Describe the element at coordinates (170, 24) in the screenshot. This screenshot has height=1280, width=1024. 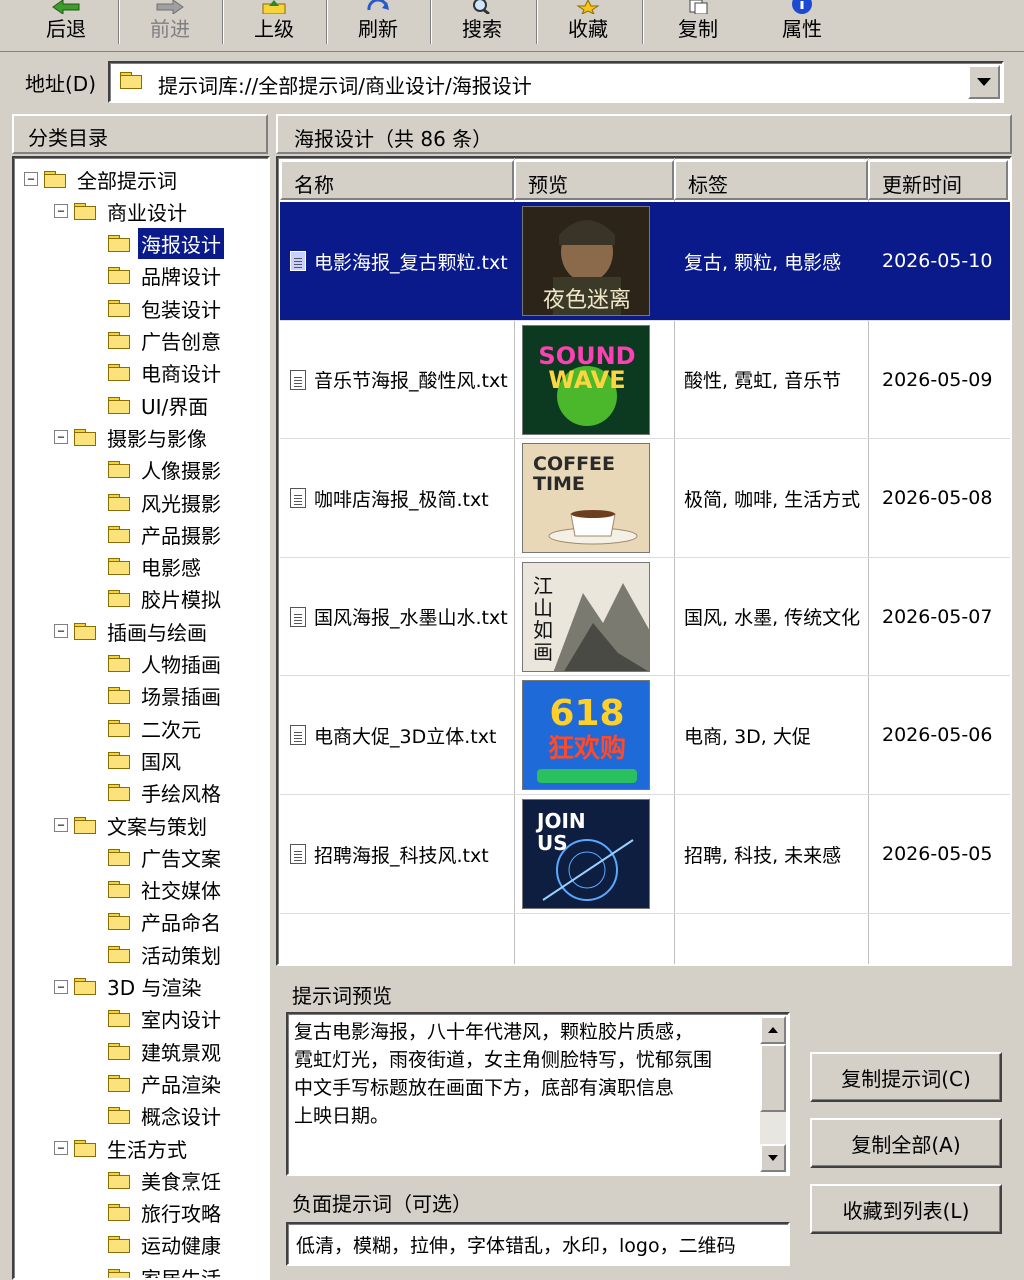
I see `forward-button: 前进` at that location.